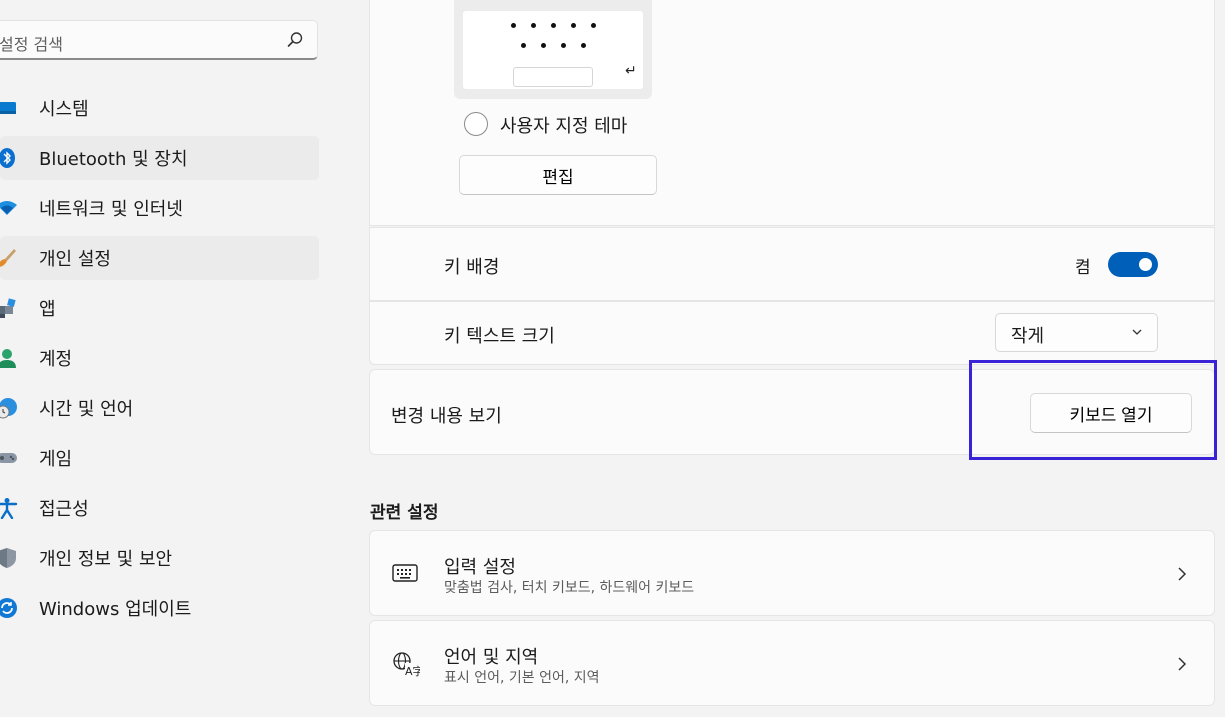 Image resolution: width=1225 pixels, height=717 pixels. What do you see at coordinates (31, 43) in the screenshot?
I see `search-input: 설정 검색` at bounding box center [31, 43].